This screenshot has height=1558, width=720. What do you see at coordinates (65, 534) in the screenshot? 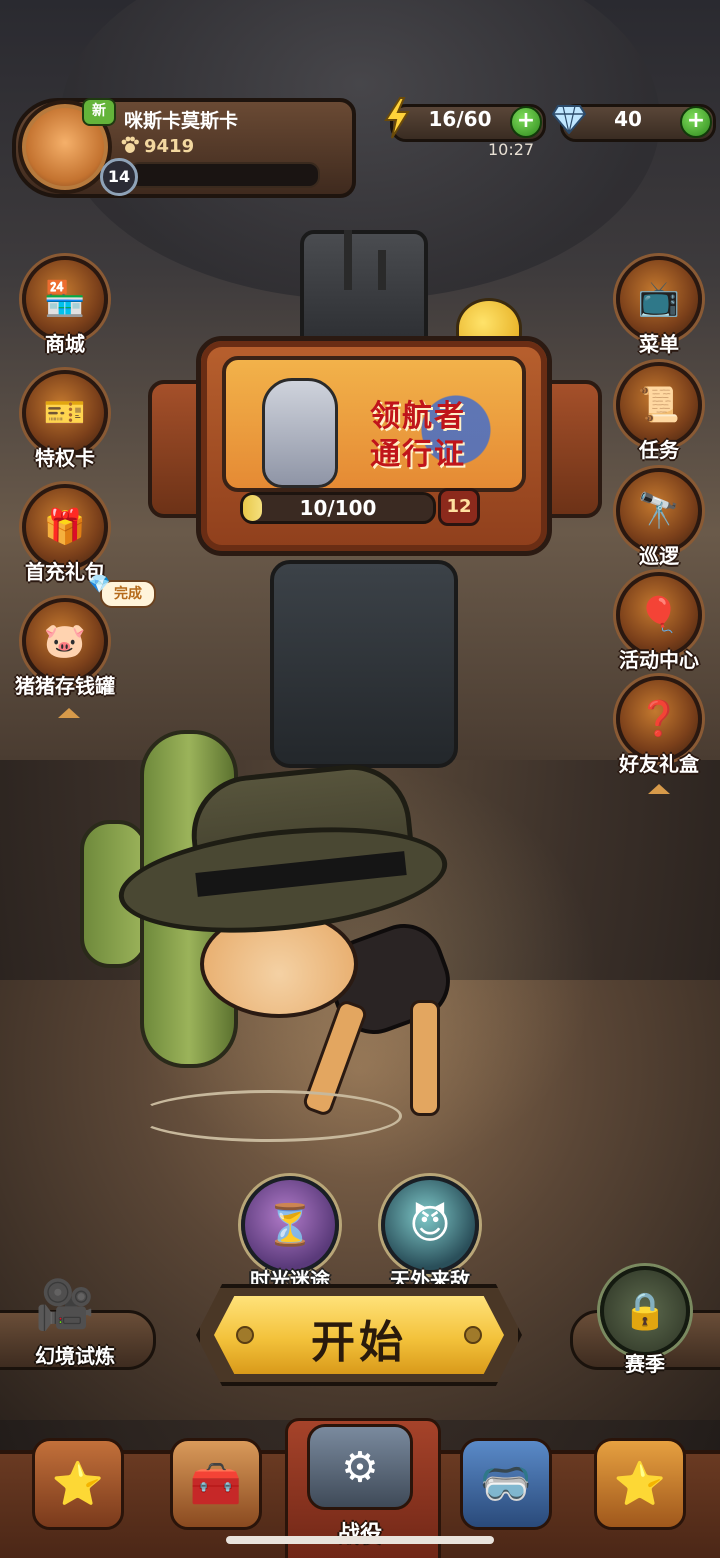
I see `first-recharge-gift-button: 🎁 首充礼包` at bounding box center [65, 534].